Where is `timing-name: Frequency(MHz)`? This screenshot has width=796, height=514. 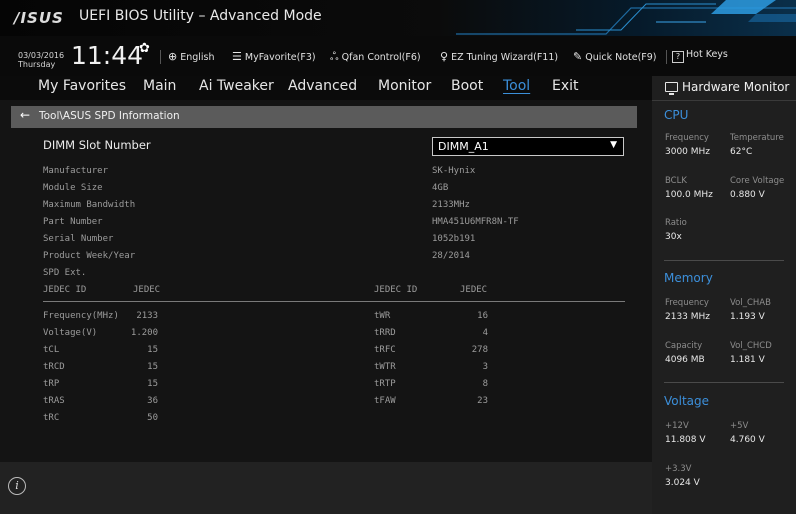 timing-name: Frequency(MHz) is located at coordinates (81, 316).